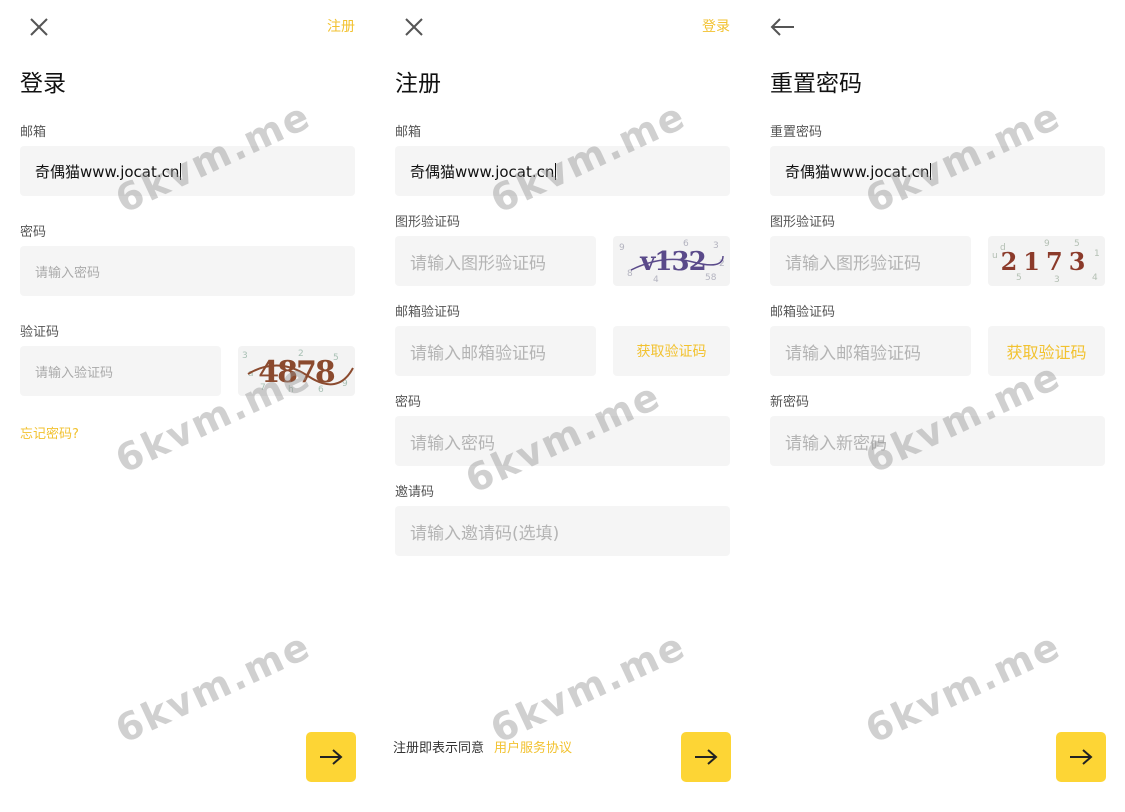 This screenshot has width=1125, height=812. What do you see at coordinates (790, 402) in the screenshot?
I see `new-password-label: 新密码` at bounding box center [790, 402].